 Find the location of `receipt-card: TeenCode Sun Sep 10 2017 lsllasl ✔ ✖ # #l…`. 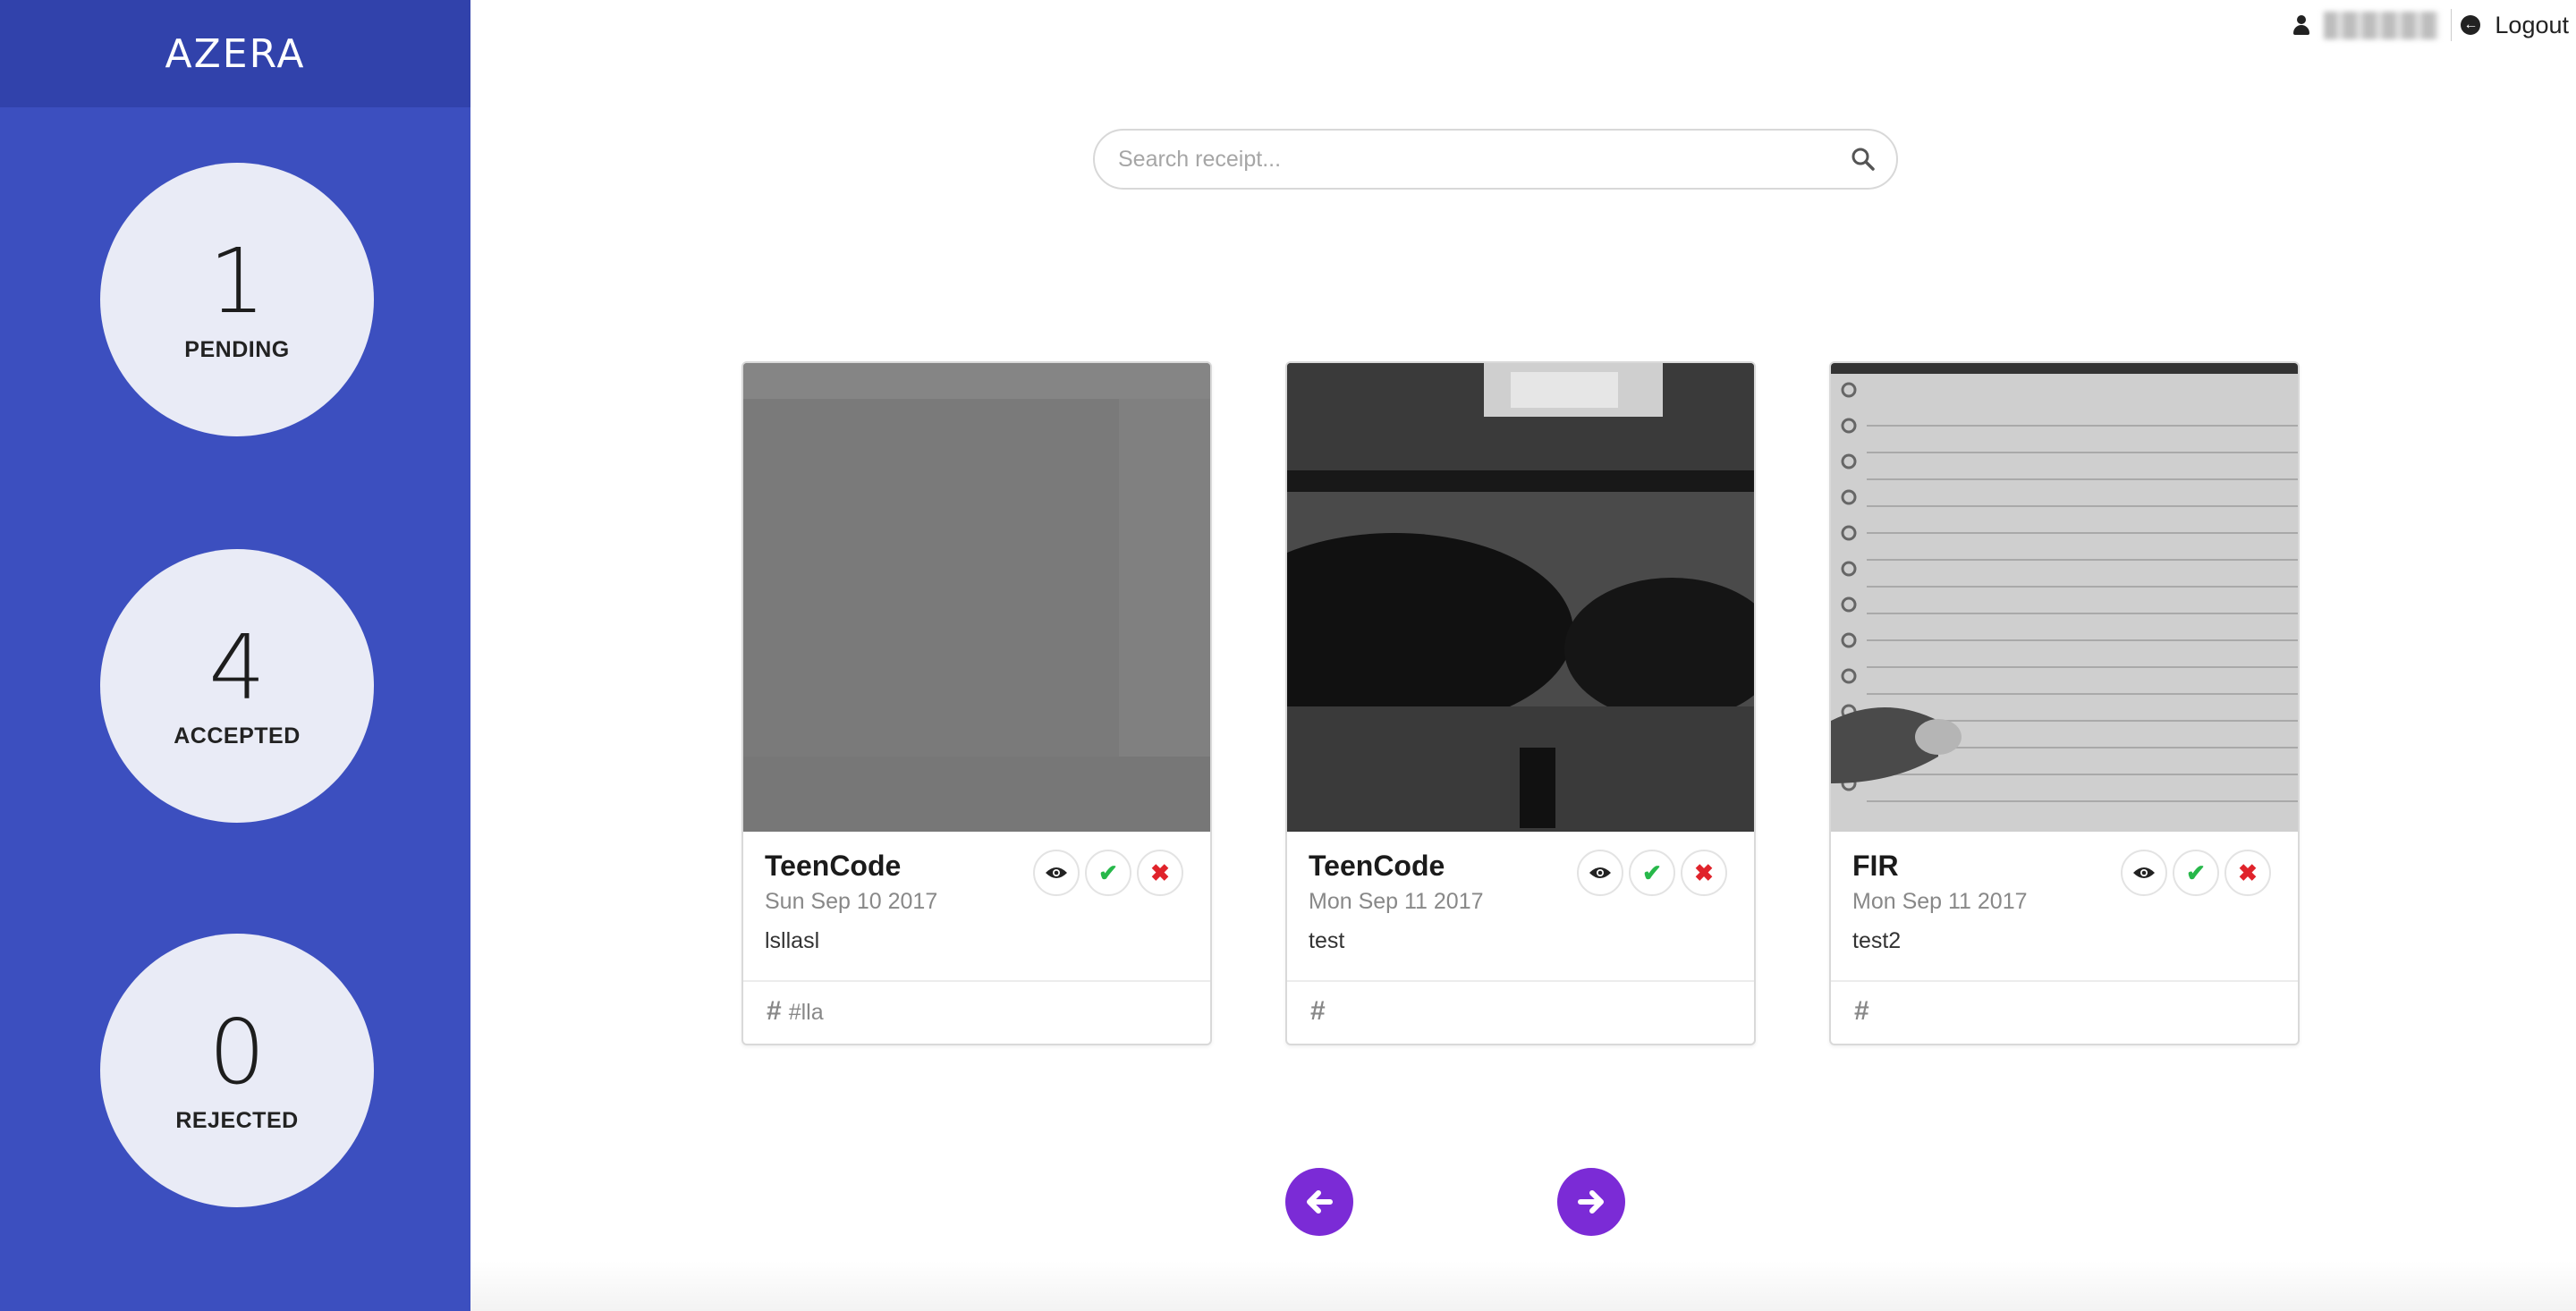

receipt-card: TeenCode Sun Sep 10 2017 lsllasl ✔ ✖ # #l… is located at coordinates (976, 703).